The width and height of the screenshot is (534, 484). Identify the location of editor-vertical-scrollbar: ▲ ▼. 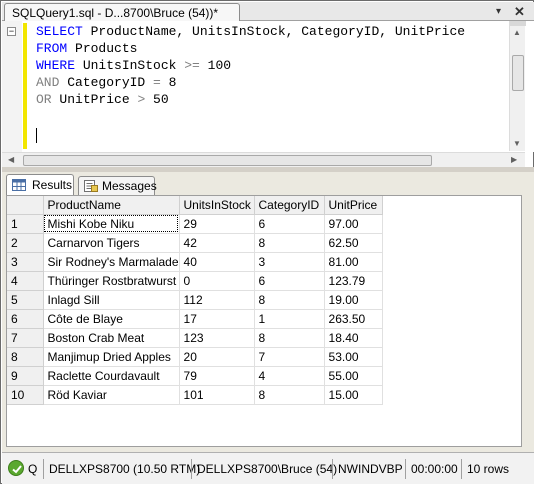
(517, 86).